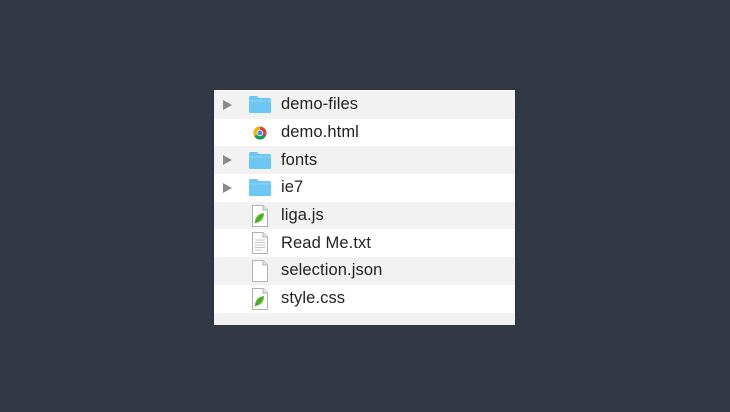 Image resolution: width=730 pixels, height=412 pixels. What do you see at coordinates (260, 133) in the screenshot?
I see `chrome-document-icon` at bounding box center [260, 133].